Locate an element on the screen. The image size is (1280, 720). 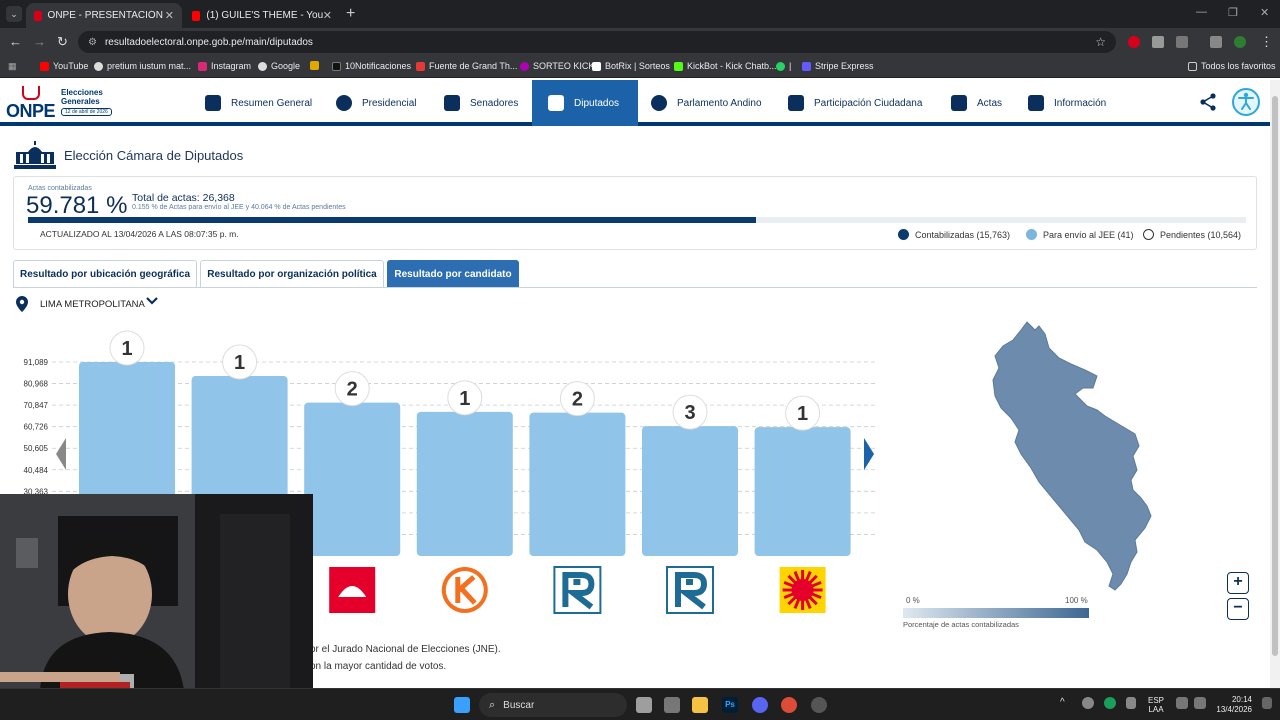
map-scale-min: 0 % is located at coordinates (913, 600).